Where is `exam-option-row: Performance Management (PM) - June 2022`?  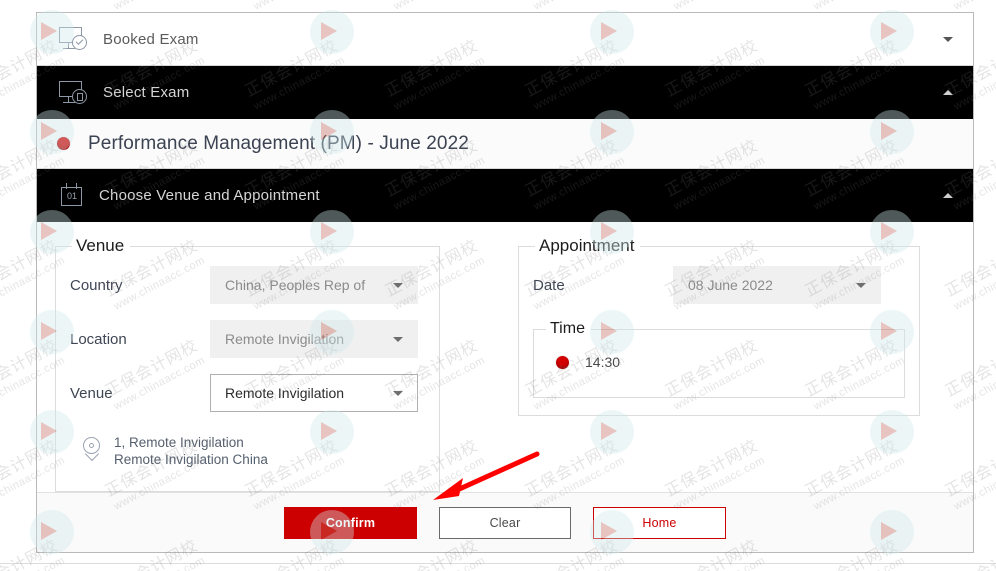 exam-option-row: Performance Management (PM) - June 2022 is located at coordinates (505, 144).